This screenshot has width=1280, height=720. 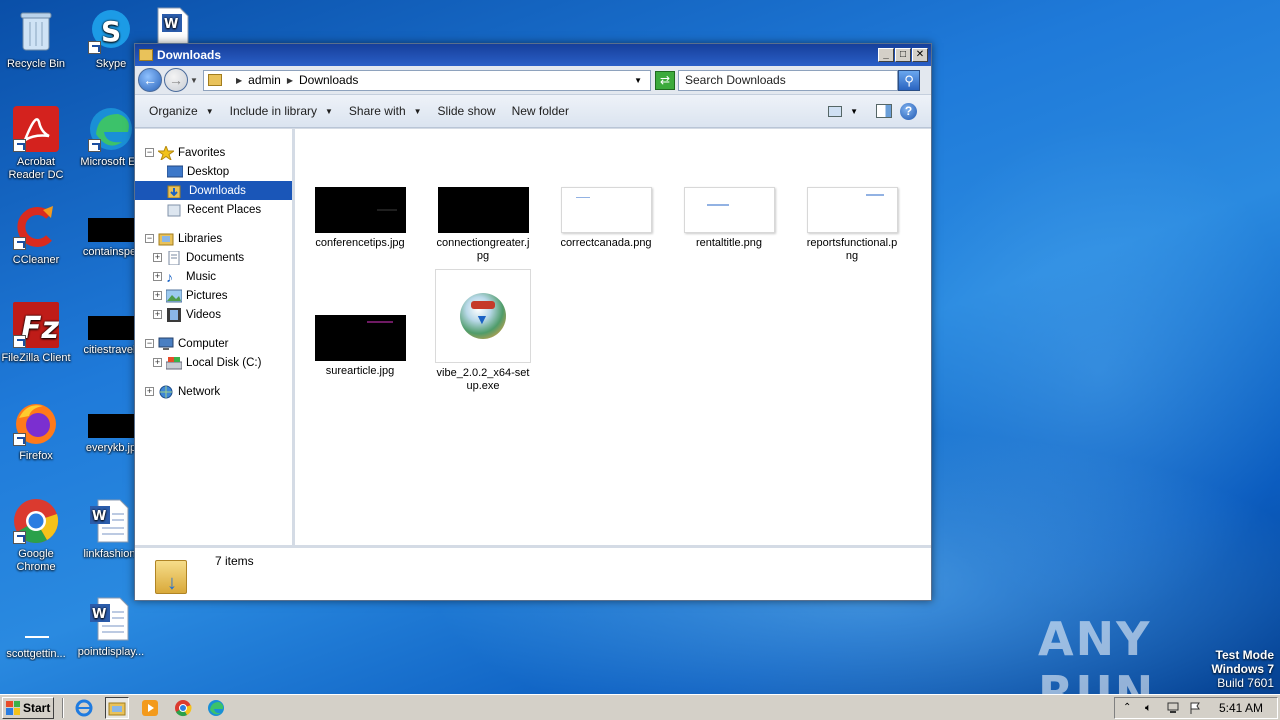 What do you see at coordinates (150, 708) in the screenshot?
I see `taskbar-media-player-icon` at bounding box center [150, 708].